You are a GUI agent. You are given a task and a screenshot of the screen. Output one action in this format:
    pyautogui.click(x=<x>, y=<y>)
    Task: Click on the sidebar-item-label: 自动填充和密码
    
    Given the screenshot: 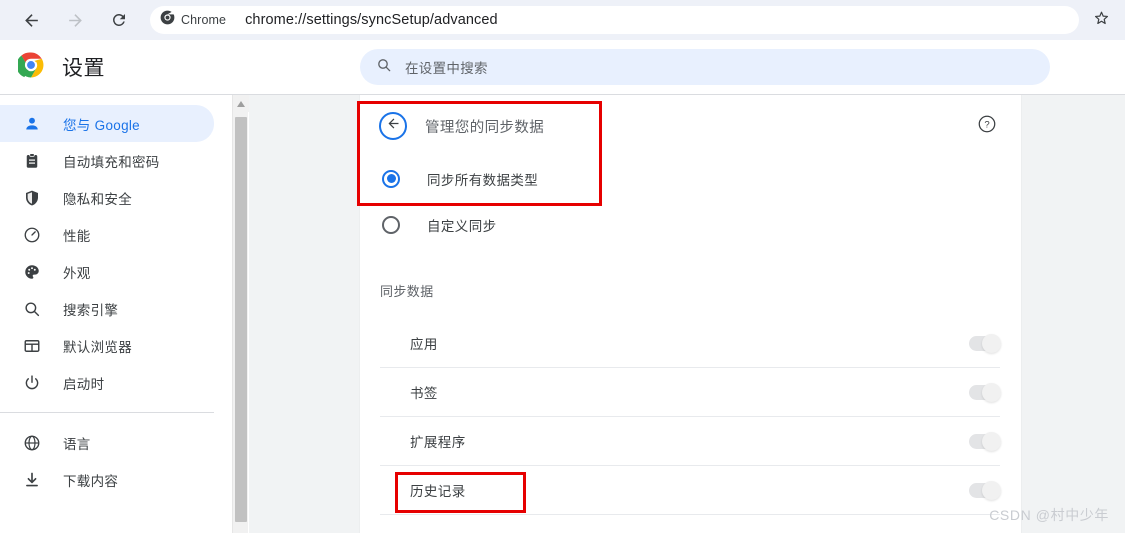 What is the action you would take?
    pyautogui.click(x=111, y=162)
    